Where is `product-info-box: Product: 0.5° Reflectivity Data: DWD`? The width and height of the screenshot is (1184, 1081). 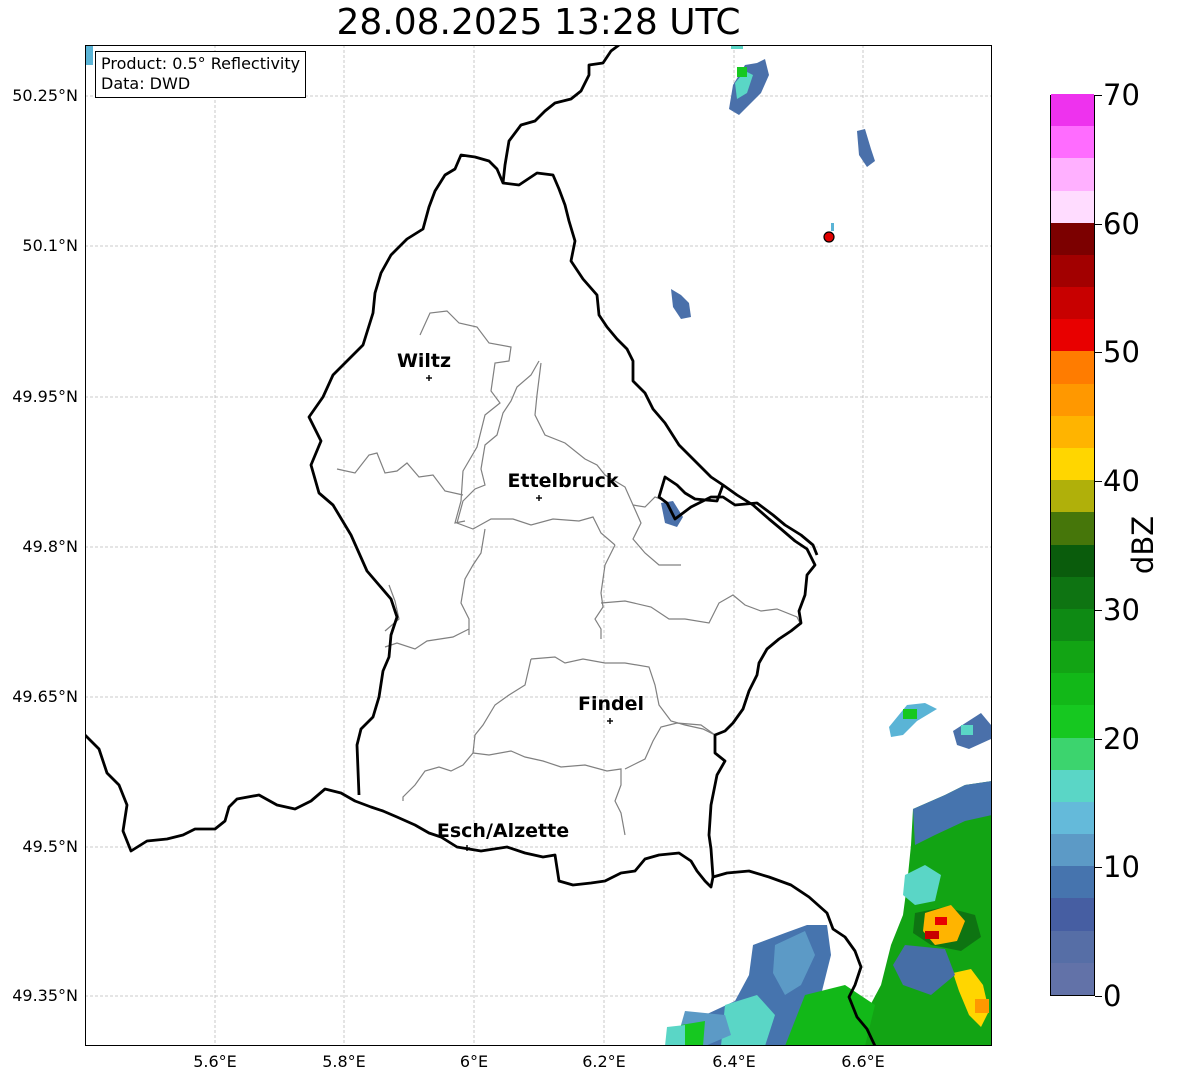 product-info-box: Product: 0.5° Reflectivity Data: DWD is located at coordinates (201, 74).